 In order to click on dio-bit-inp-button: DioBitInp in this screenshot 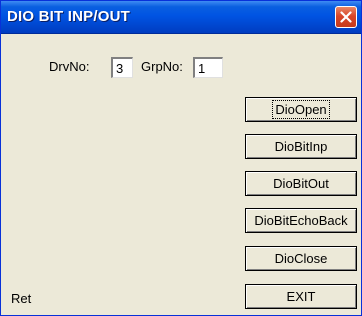, I will do `click(301, 146)`.